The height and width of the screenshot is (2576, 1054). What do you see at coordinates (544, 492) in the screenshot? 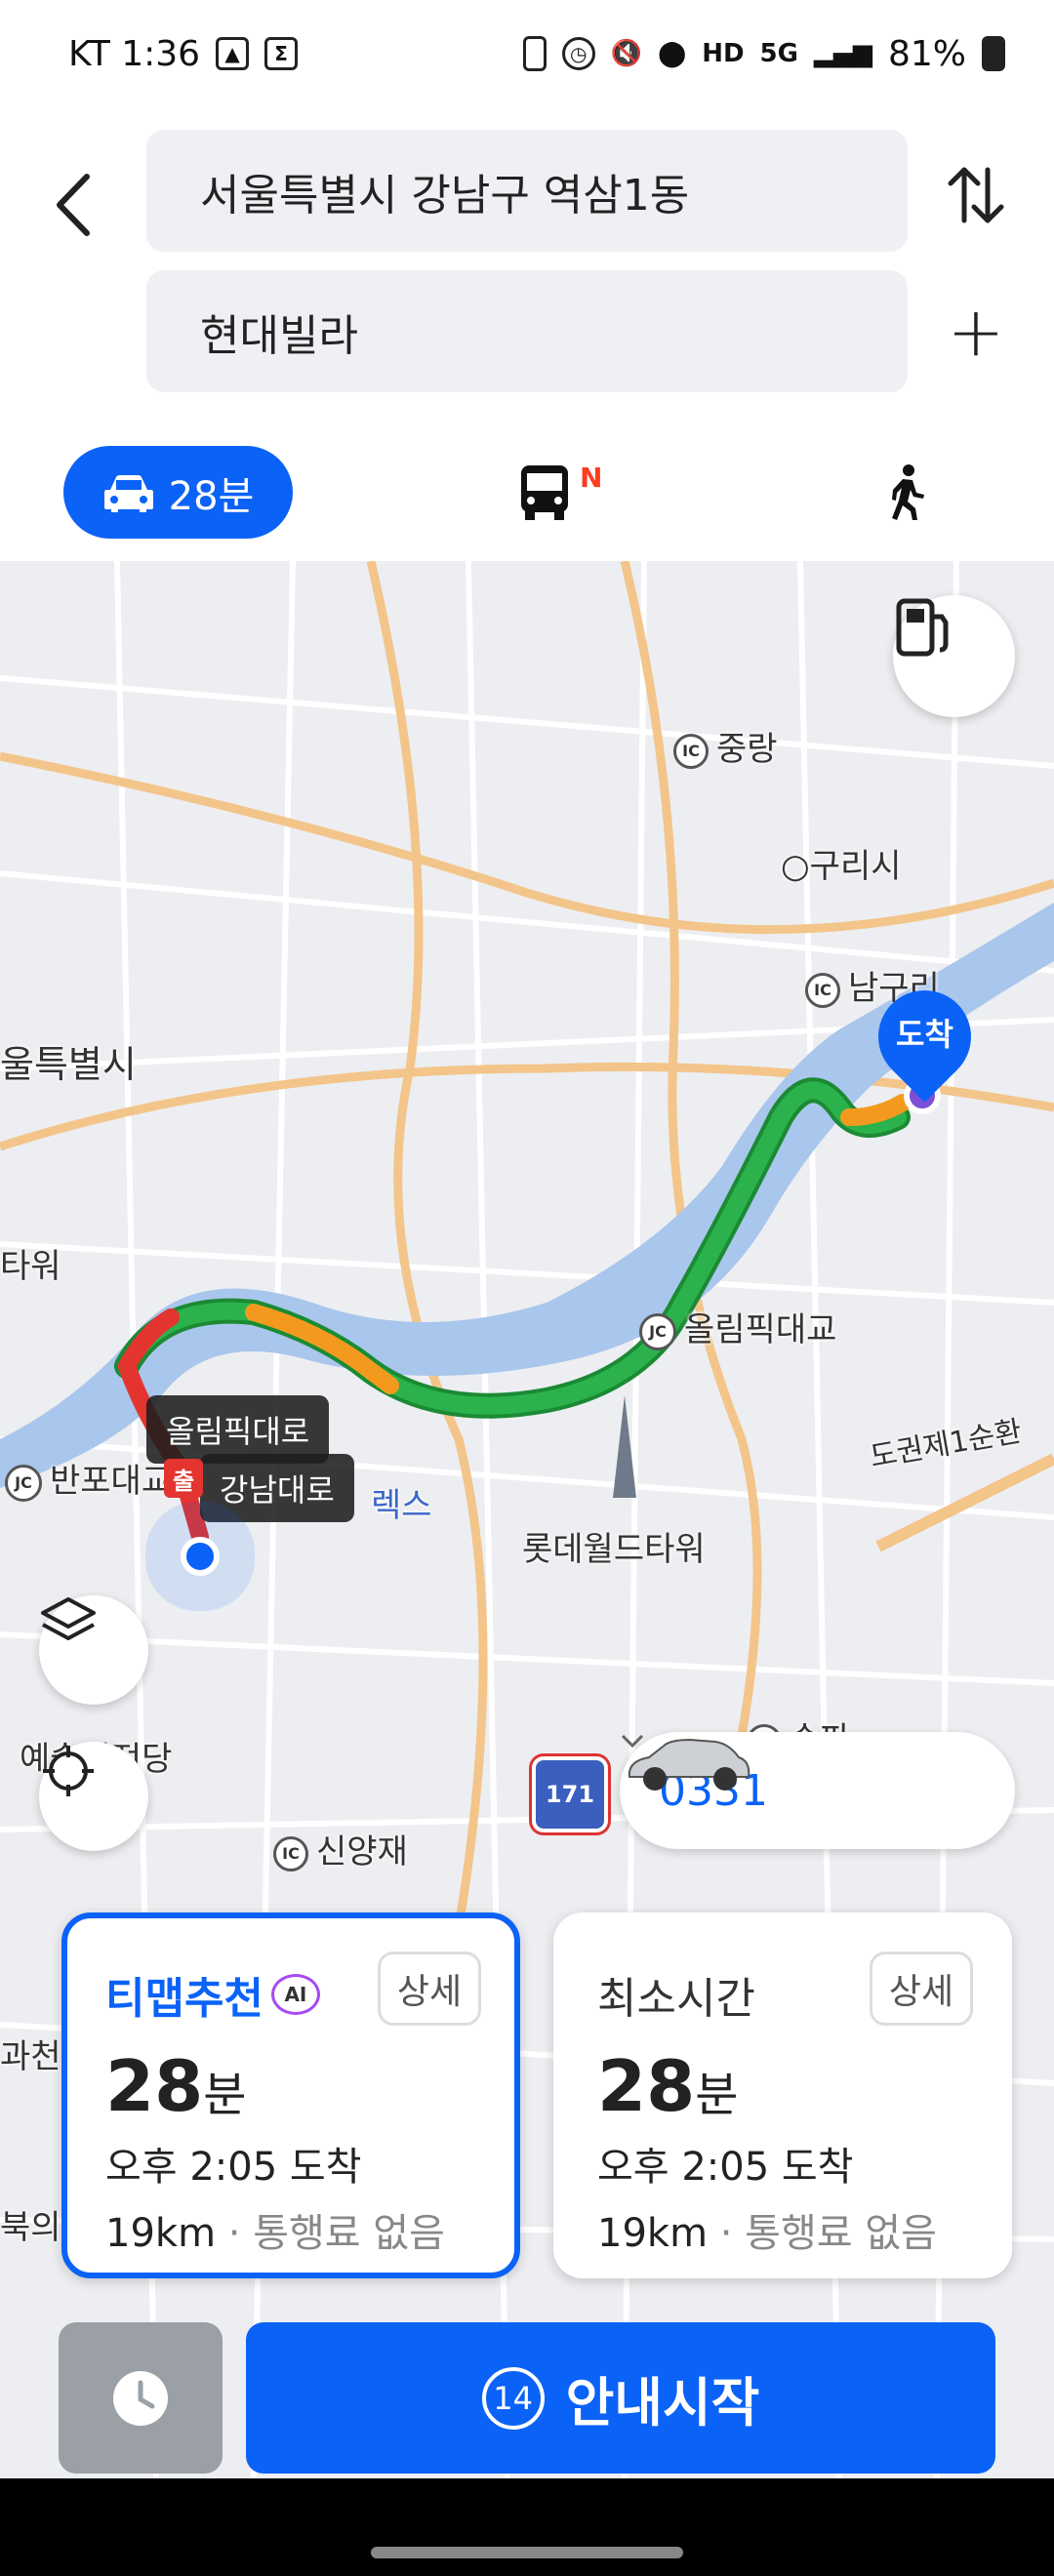
I see `bus-icon` at bounding box center [544, 492].